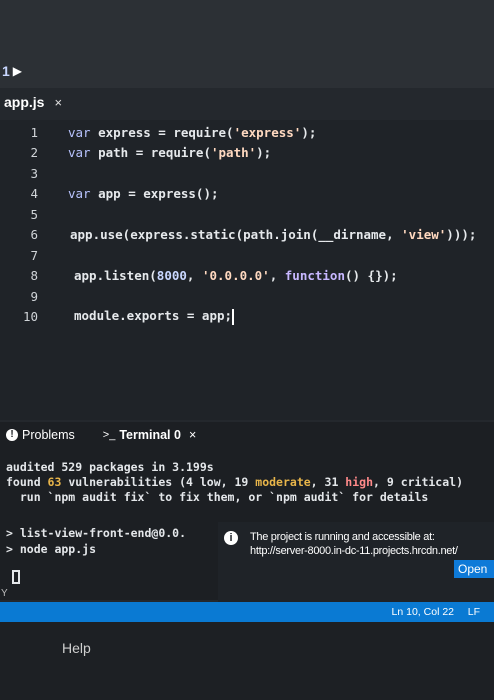  What do you see at coordinates (247, 612) in the screenshot?
I see `status-bar: Ln 10, Col 22 LF` at bounding box center [247, 612].